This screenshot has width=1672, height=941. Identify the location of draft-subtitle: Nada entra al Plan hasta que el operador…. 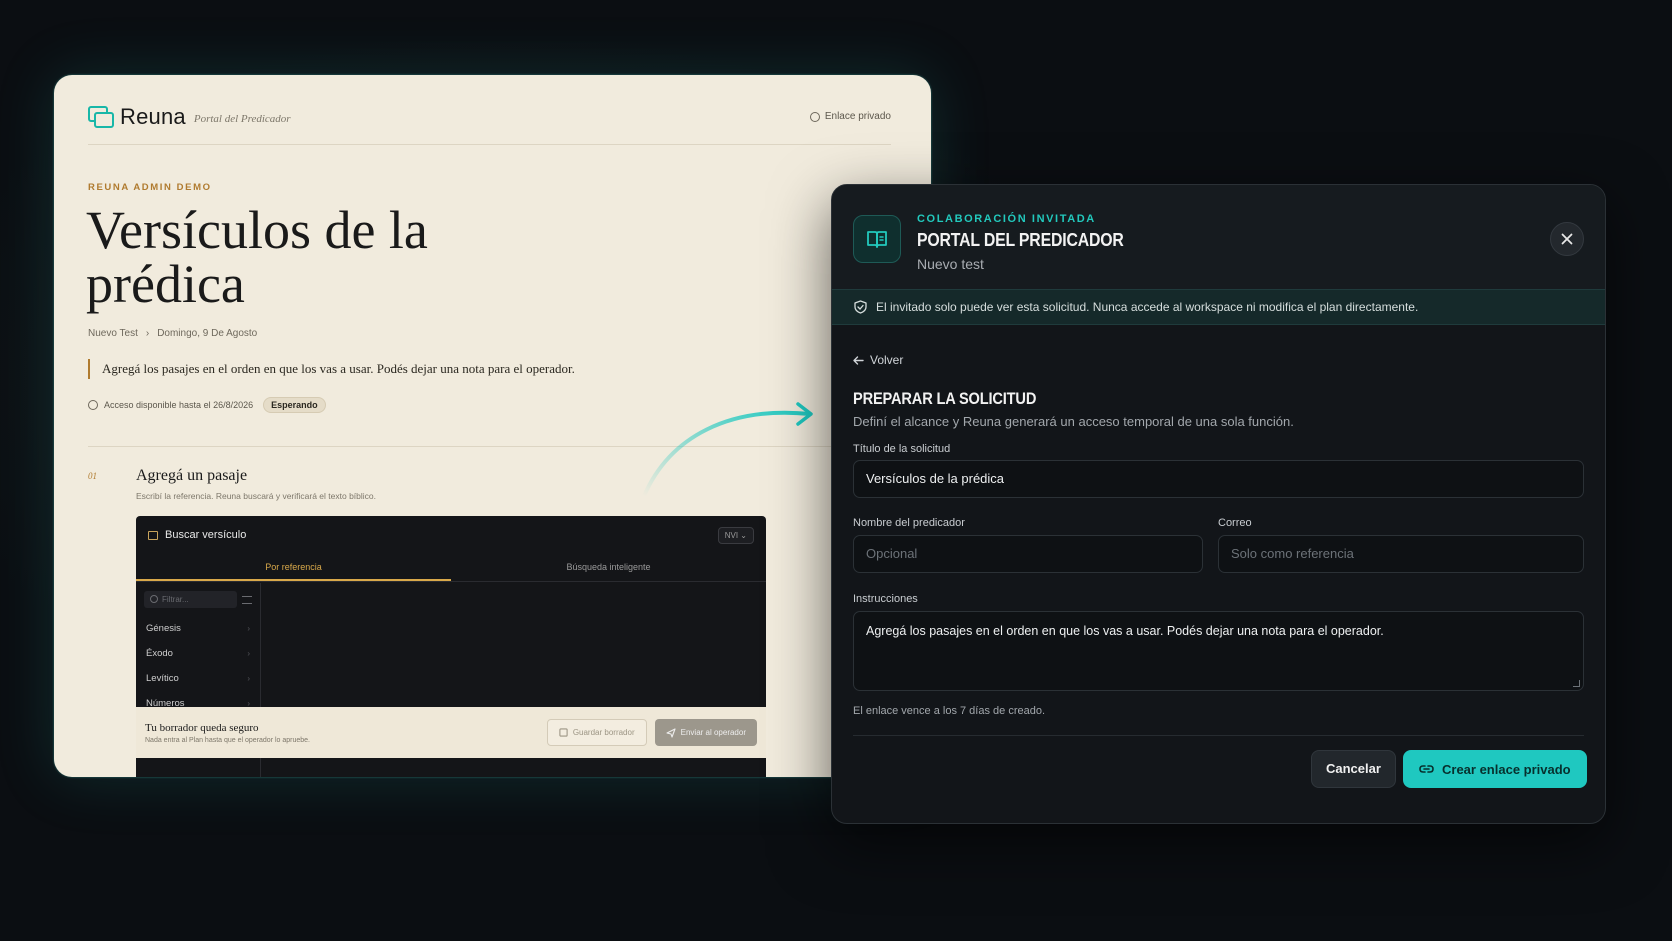
(228, 740).